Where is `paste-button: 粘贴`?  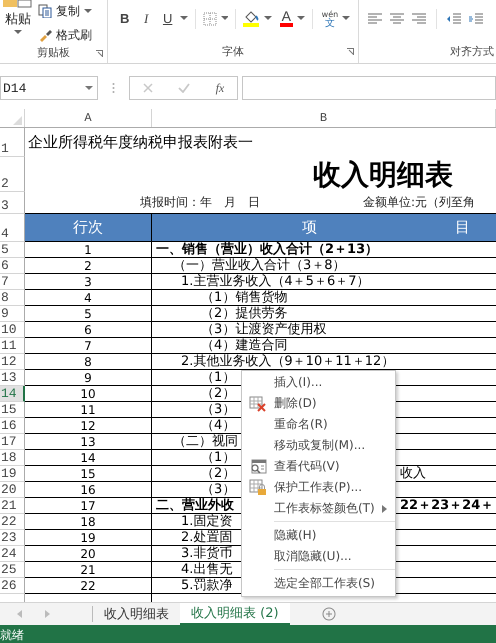 paste-button: 粘贴 is located at coordinates (18, 22).